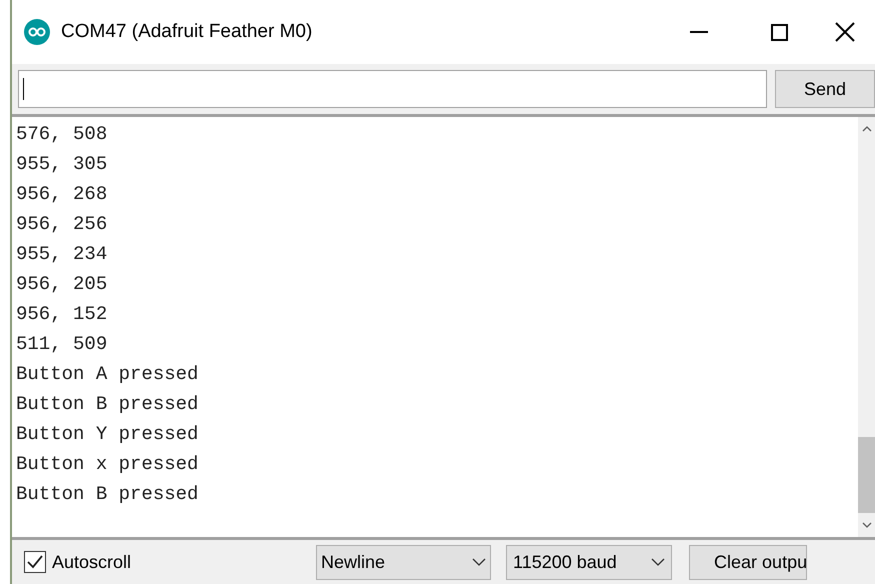 The height and width of the screenshot is (584, 875). Describe the element at coordinates (867, 525) in the screenshot. I see `scroll-down-icon` at that location.